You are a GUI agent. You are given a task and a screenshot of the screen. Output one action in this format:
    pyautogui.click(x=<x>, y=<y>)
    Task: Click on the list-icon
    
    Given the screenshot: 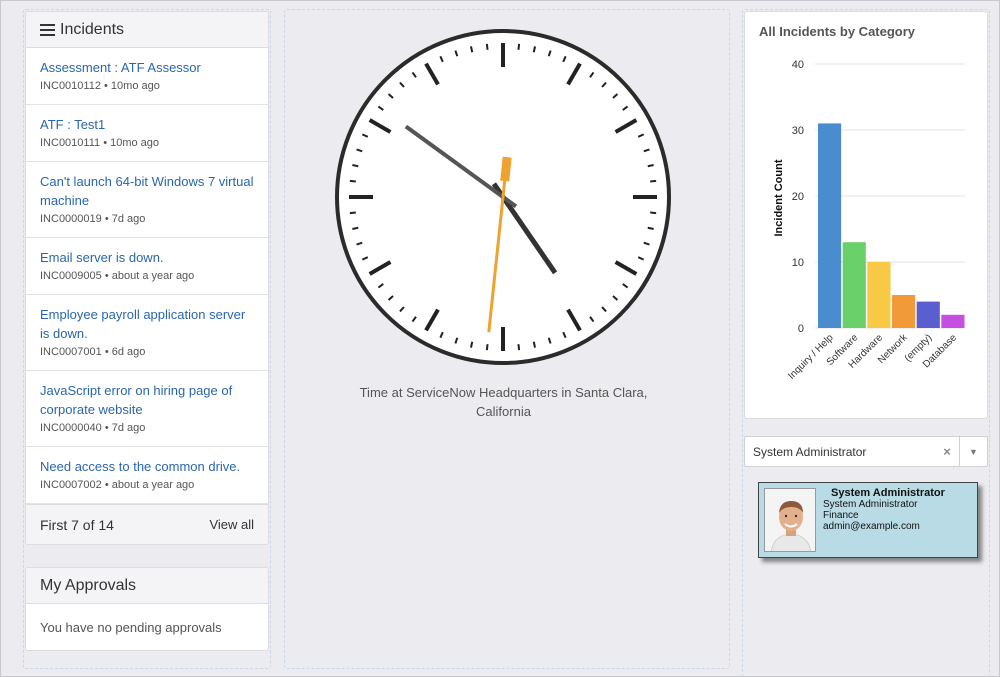 What is the action you would take?
    pyautogui.click(x=47, y=29)
    